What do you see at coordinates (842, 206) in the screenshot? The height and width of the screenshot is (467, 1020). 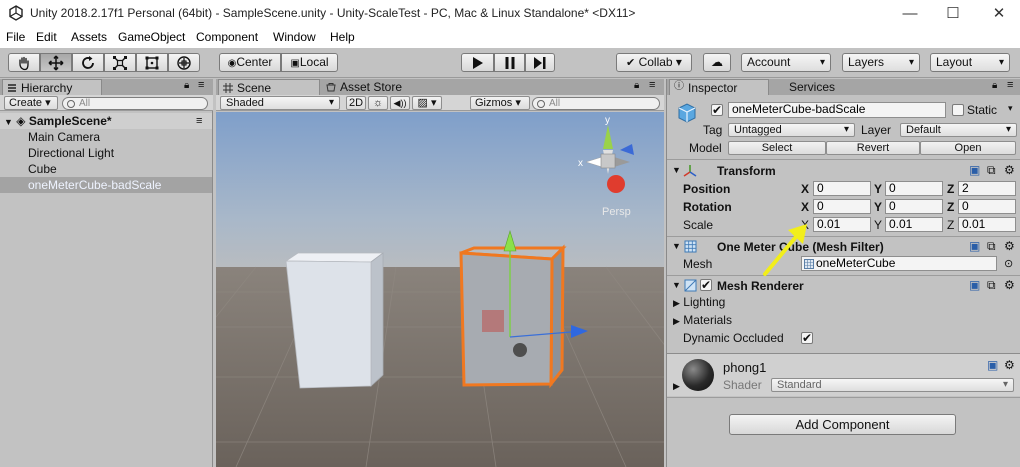 I see `rotation-x-field: 0` at bounding box center [842, 206].